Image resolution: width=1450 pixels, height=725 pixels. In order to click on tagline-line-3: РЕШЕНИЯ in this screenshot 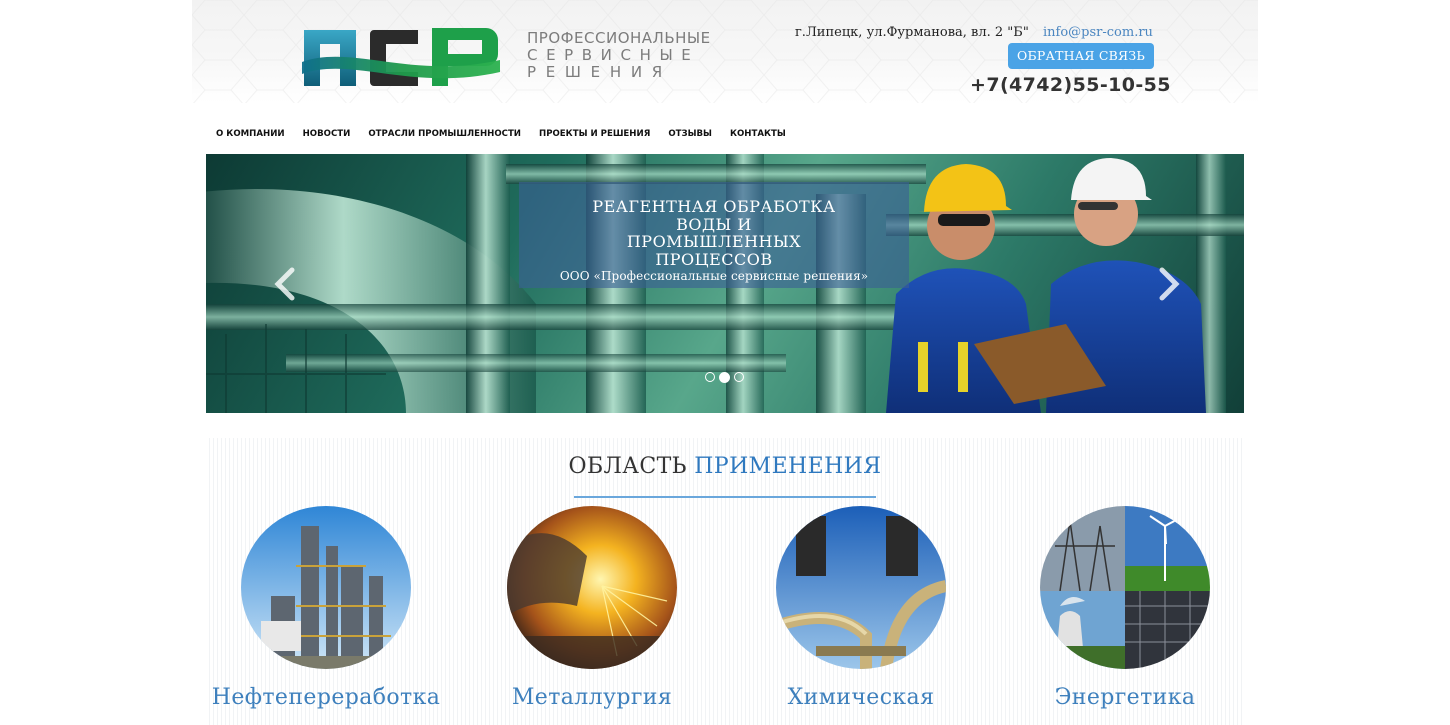, I will do `click(599, 72)`.